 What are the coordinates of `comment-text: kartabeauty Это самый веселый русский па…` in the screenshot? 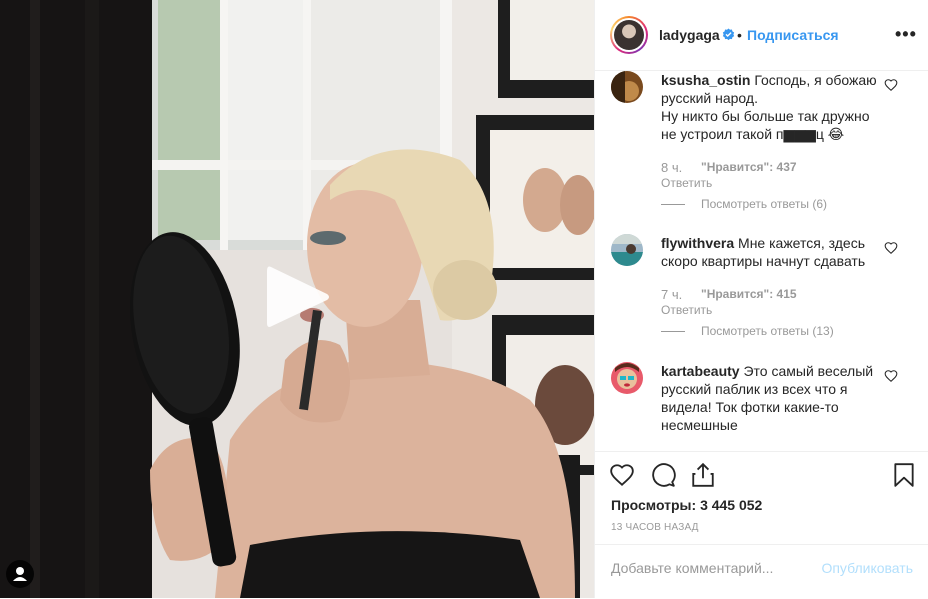 It's located at (773, 398).